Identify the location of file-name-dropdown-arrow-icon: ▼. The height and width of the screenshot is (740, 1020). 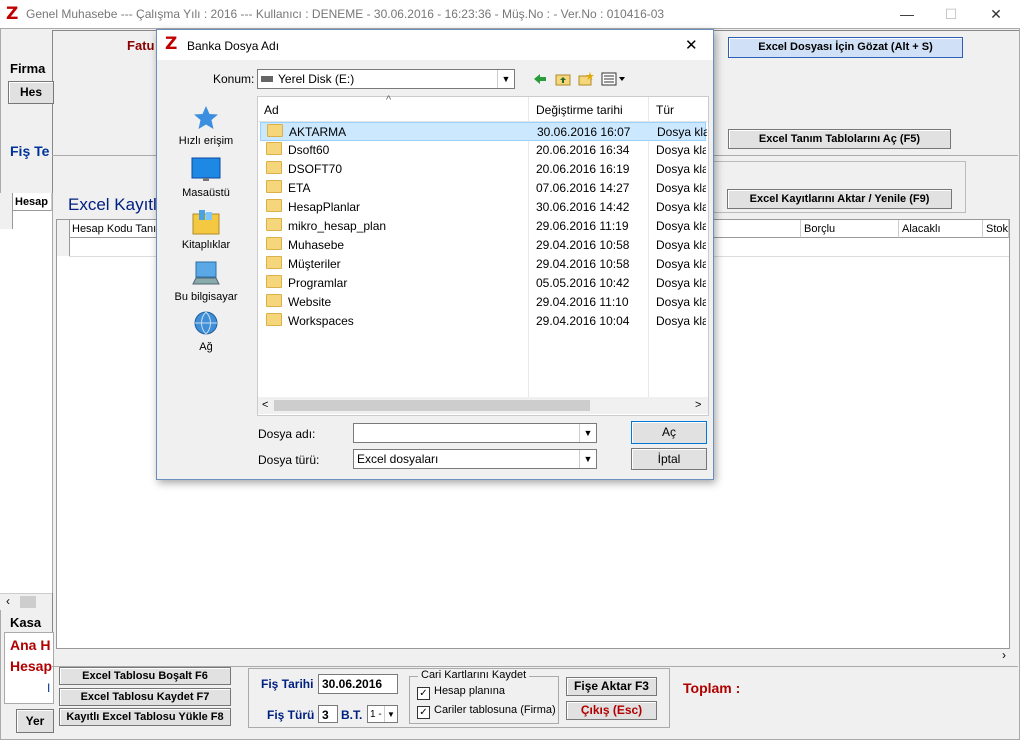
(587, 433).